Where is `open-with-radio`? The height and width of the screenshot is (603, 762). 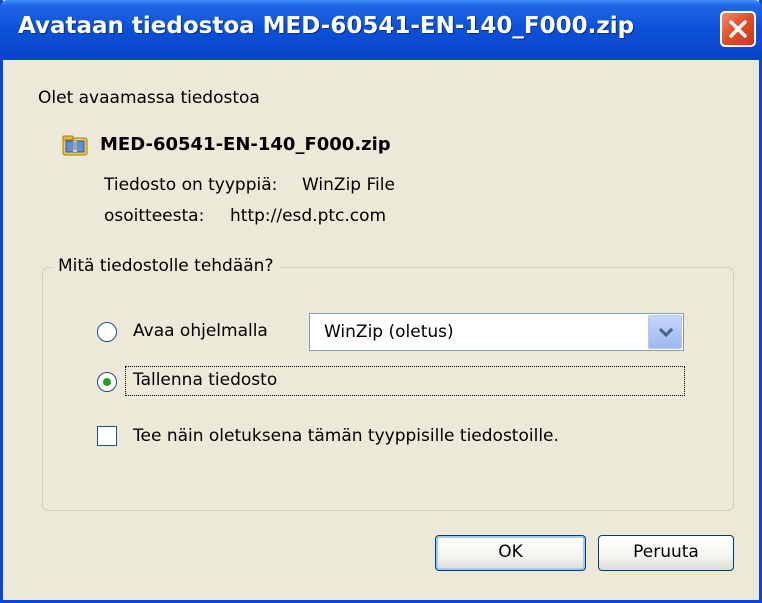
open-with-radio is located at coordinates (107, 332).